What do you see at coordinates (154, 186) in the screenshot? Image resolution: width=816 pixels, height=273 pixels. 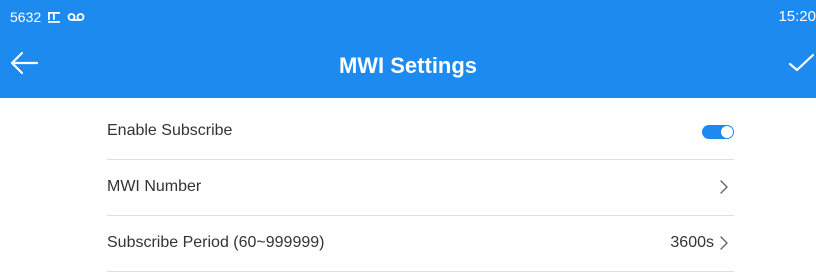 I see `mwi-number-label: MWI Number` at bounding box center [154, 186].